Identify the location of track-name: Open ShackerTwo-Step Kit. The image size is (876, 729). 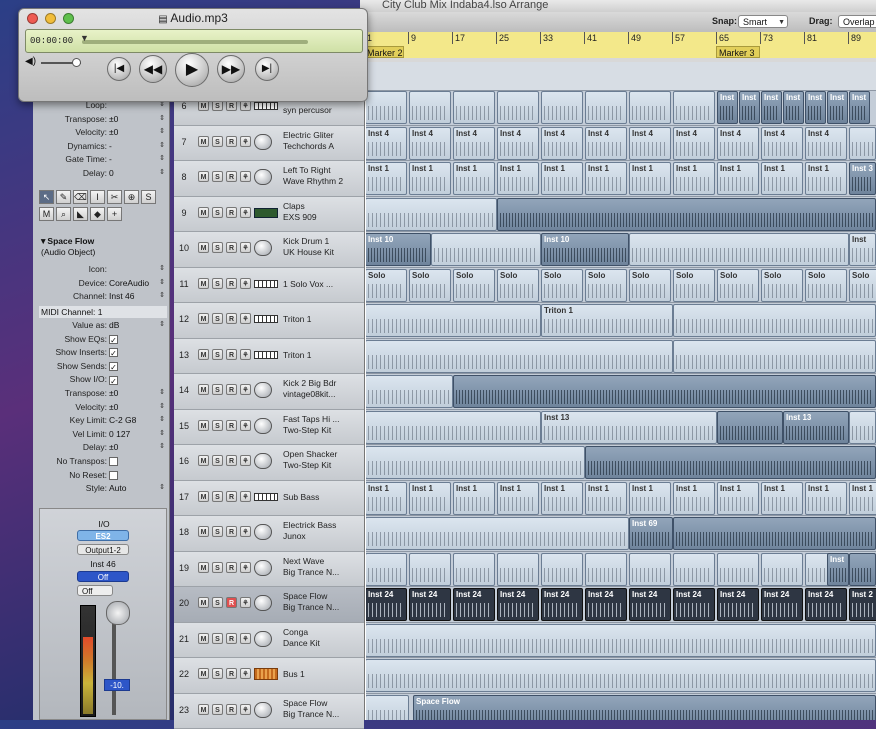
(323, 460).